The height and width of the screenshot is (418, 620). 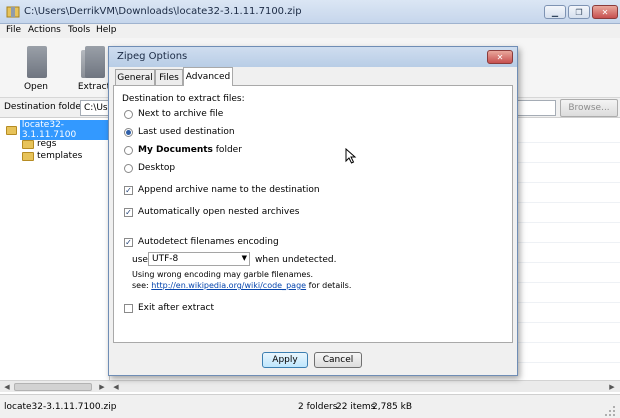 I want to click on destination-folder-label: Destination folder:, so click(x=46, y=107).